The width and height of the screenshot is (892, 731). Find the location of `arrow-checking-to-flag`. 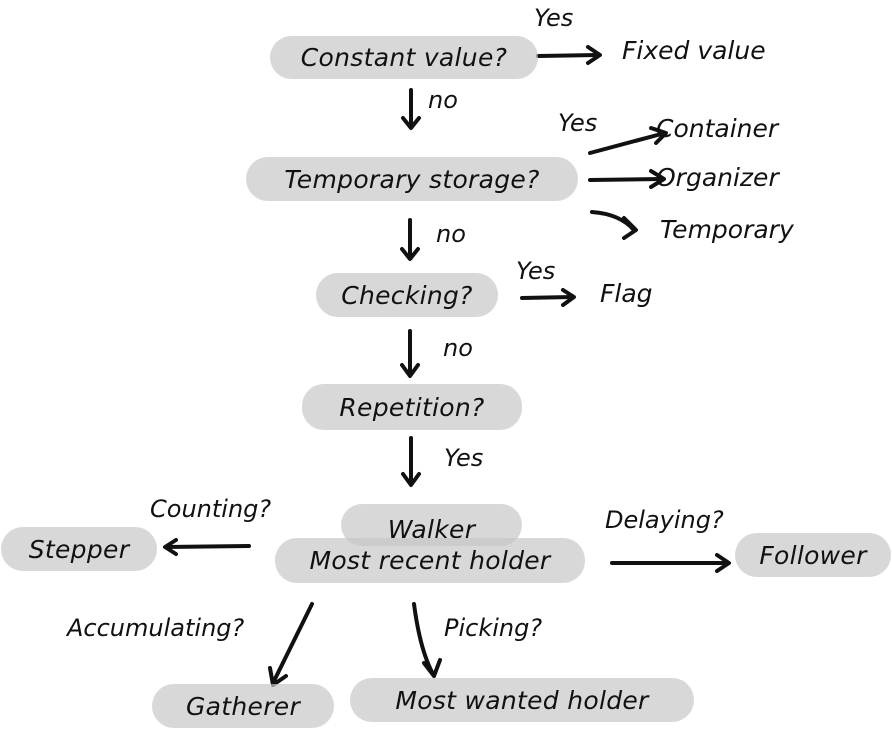

arrow-checking-to-flag is located at coordinates (547, 297).